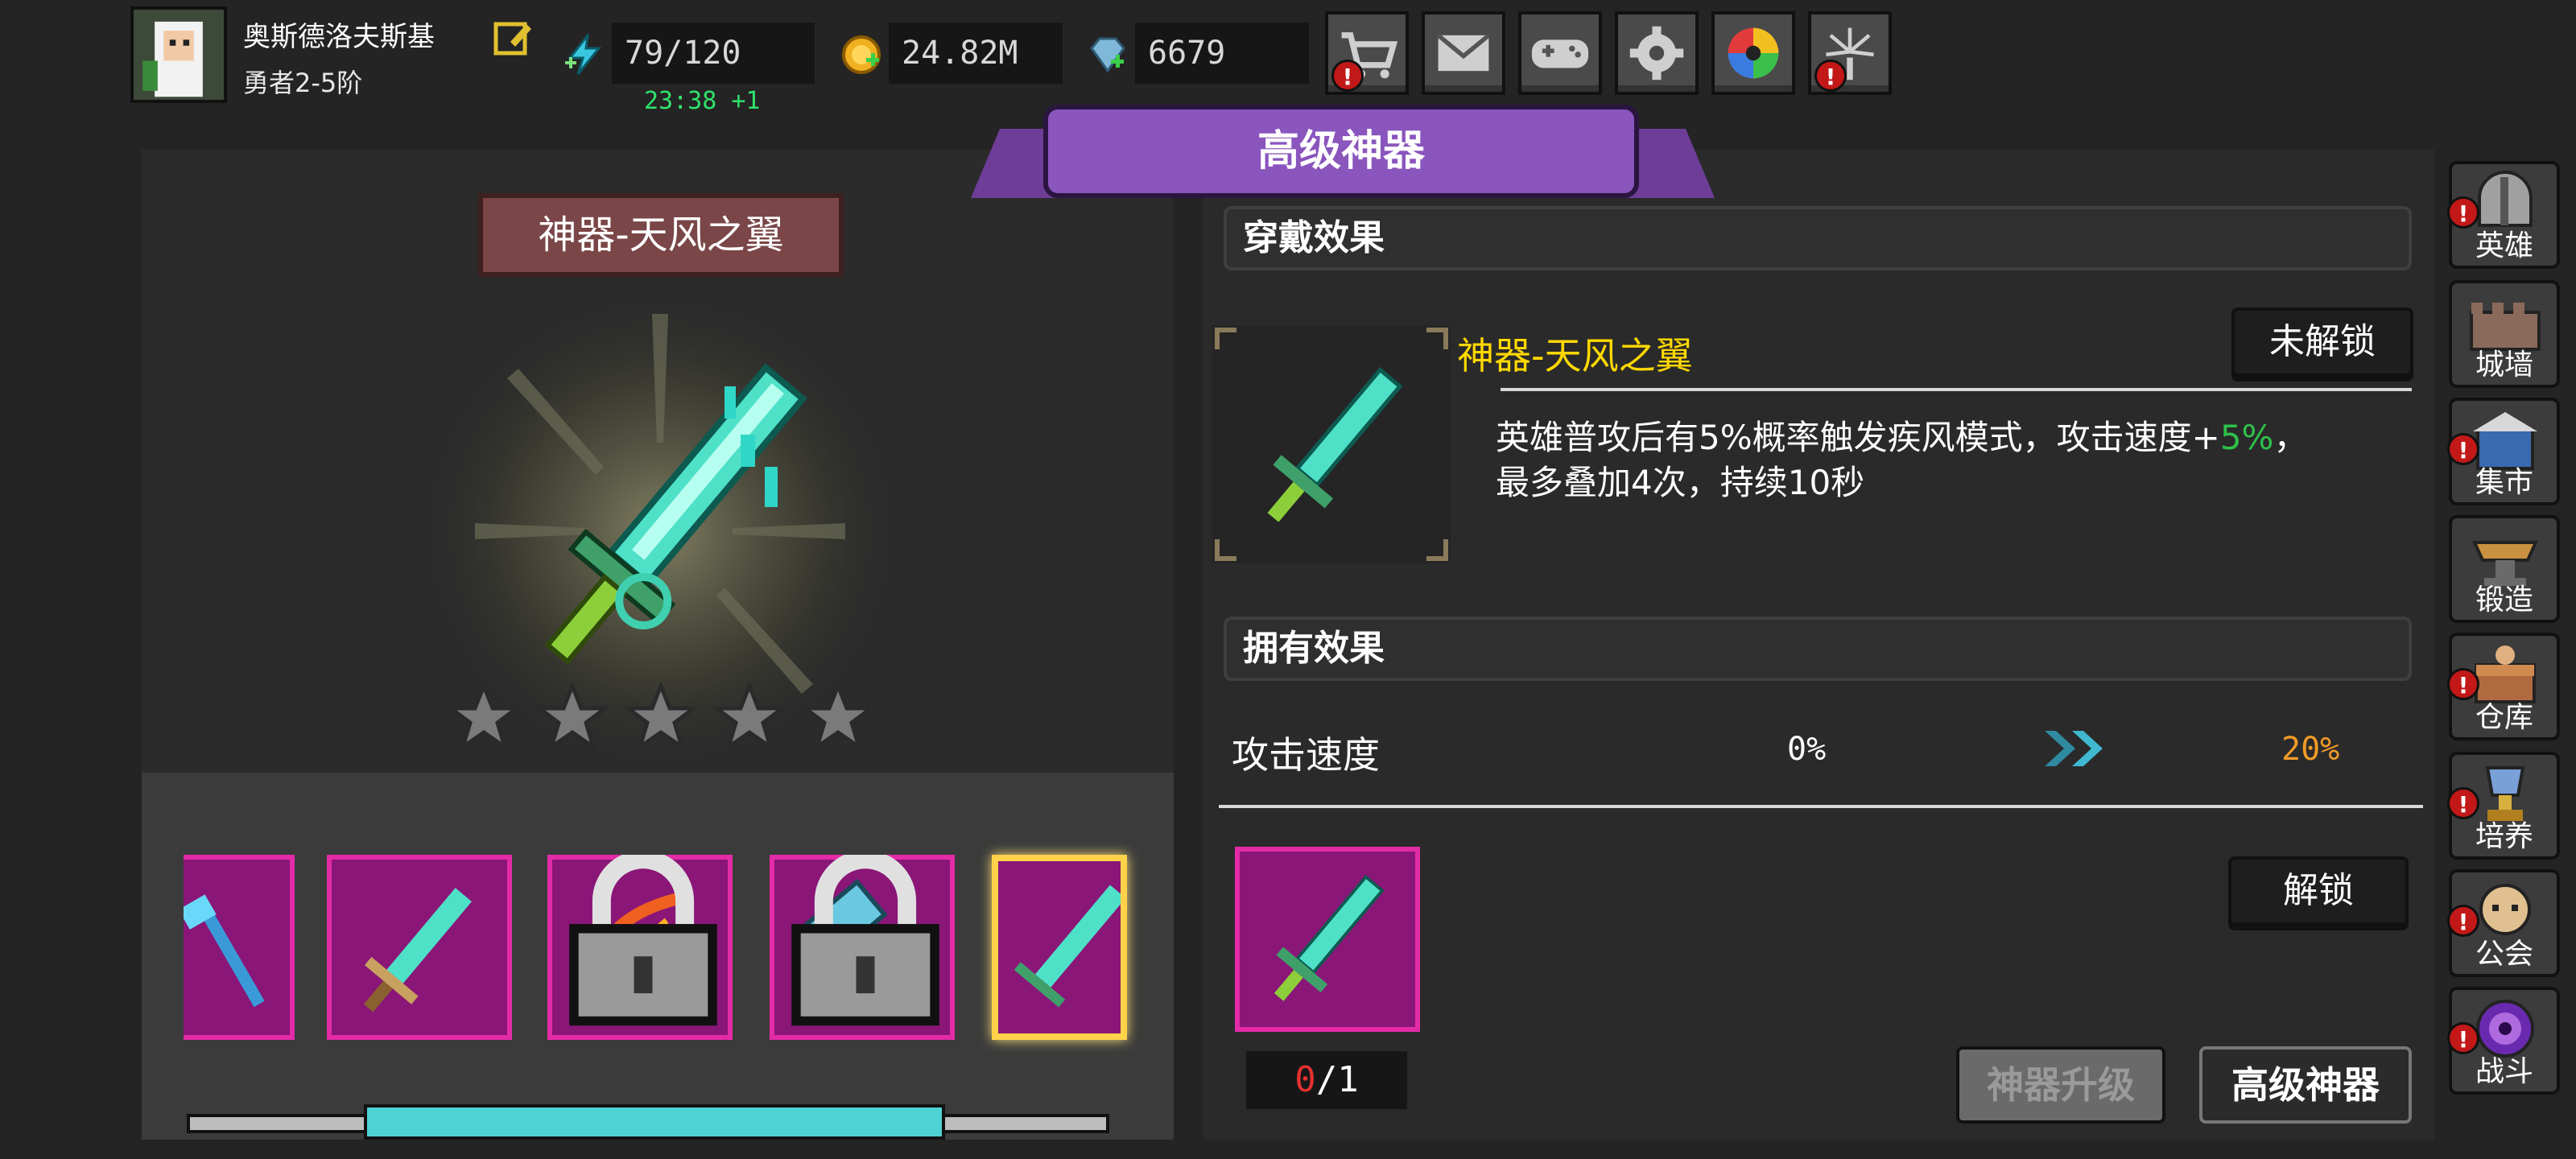 The height and width of the screenshot is (1159, 2576). What do you see at coordinates (224, 951) in the screenshot?
I see `staff-icon` at bounding box center [224, 951].